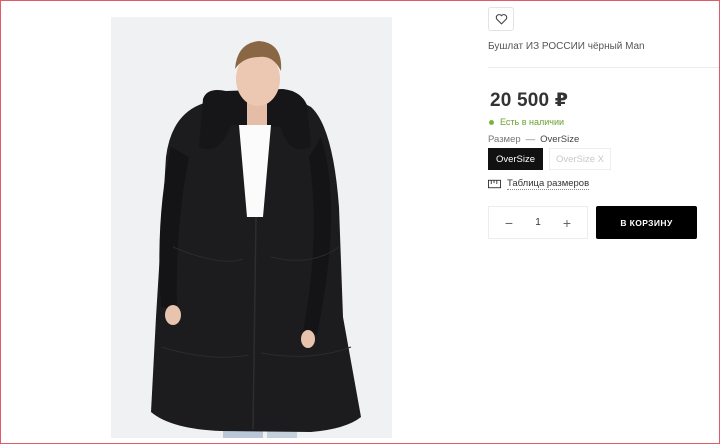  Describe the element at coordinates (548, 184) in the screenshot. I see `size-table-label: Таблица размеров` at that location.